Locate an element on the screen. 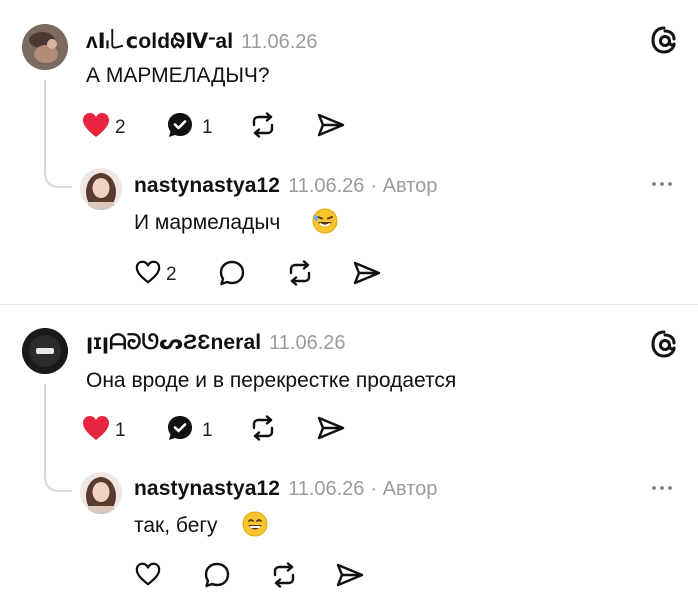 The width and height of the screenshot is (698, 612). divider is located at coordinates (349, 304).